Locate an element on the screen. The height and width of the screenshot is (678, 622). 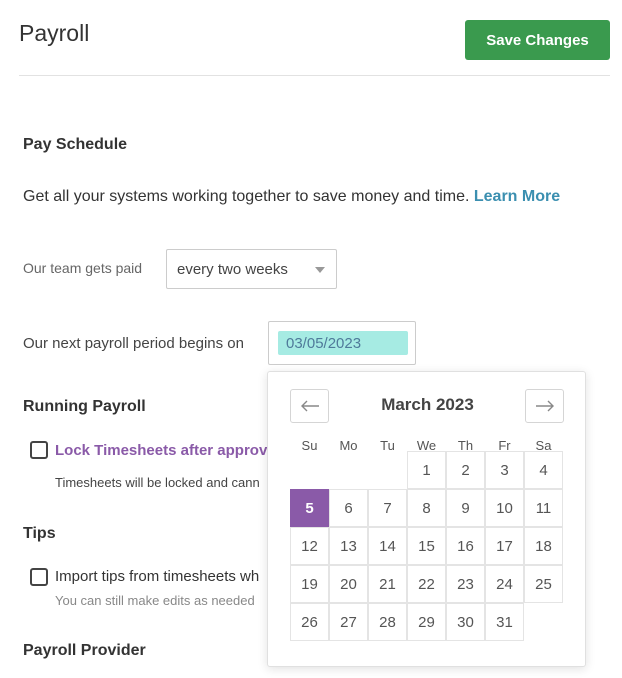
calendar-day: 4 is located at coordinates (543, 470).